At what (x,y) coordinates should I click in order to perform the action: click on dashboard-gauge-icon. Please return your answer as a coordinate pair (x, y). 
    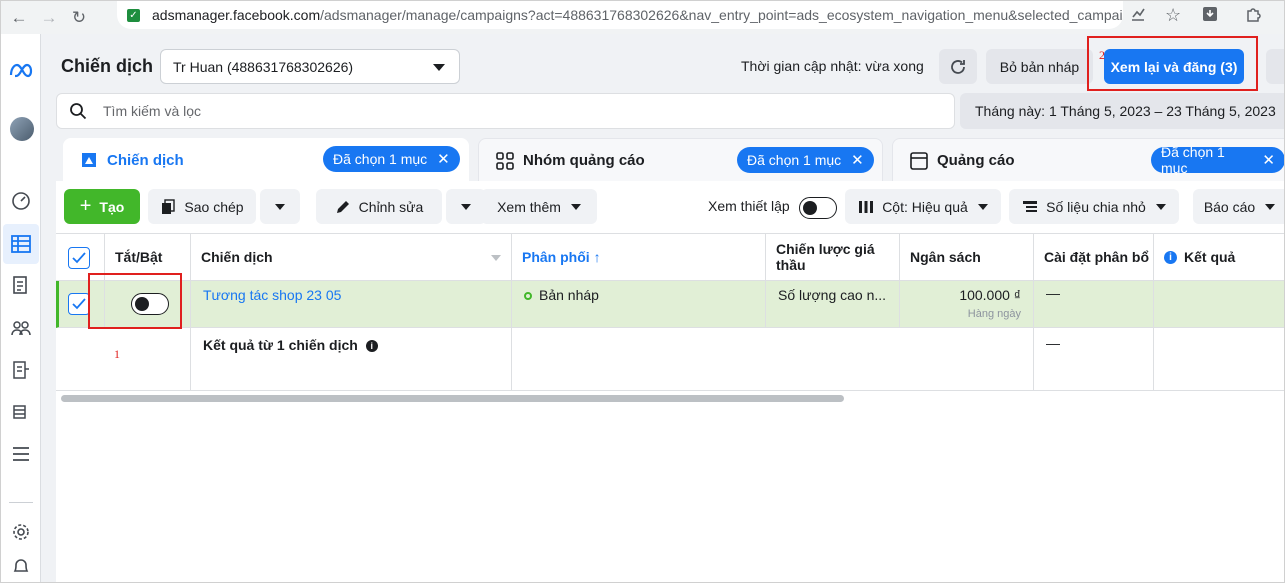
    Looking at the image, I should click on (21, 201).